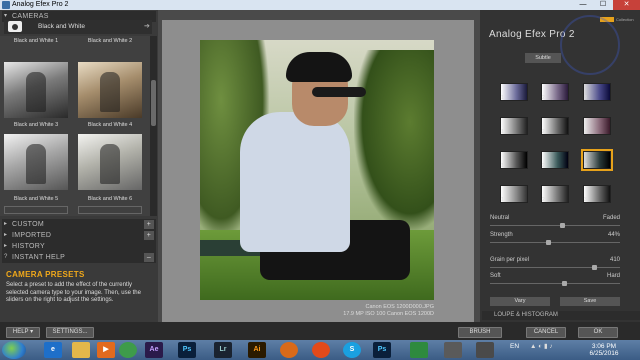 The height and width of the screenshot is (360, 640). Describe the element at coordinates (61, 26) in the screenshot. I see `film-type-label: Black and White` at that location.